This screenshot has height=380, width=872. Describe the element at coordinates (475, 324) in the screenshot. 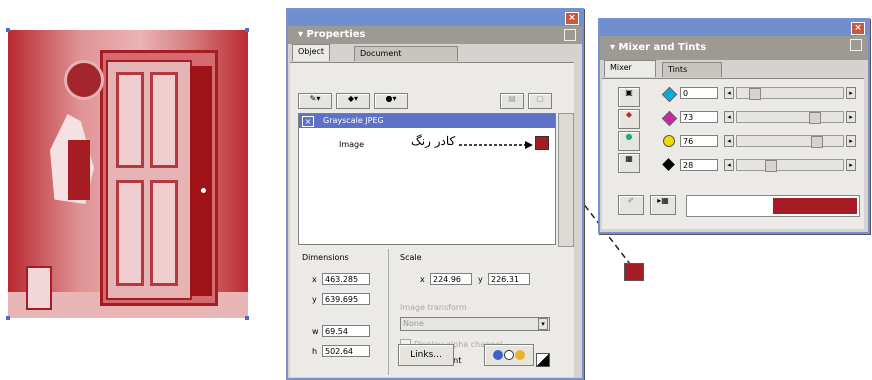

I see `image-transform-select: None` at that location.